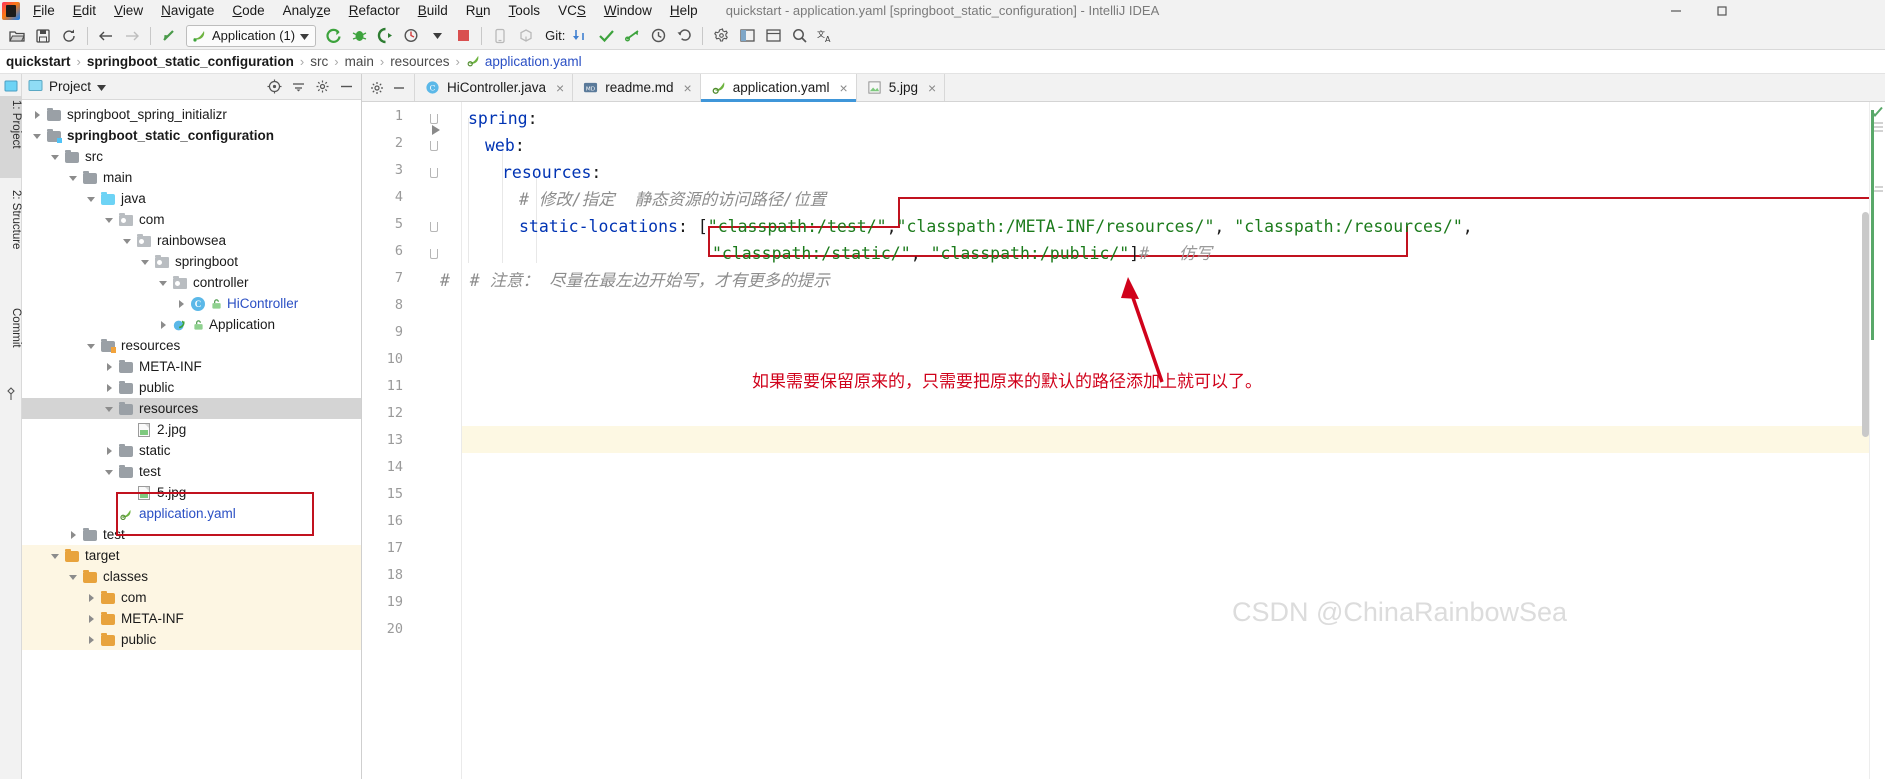 The image size is (1885, 779). Describe the element at coordinates (799, 36) in the screenshot. I see `search-everywhere-button` at that location.